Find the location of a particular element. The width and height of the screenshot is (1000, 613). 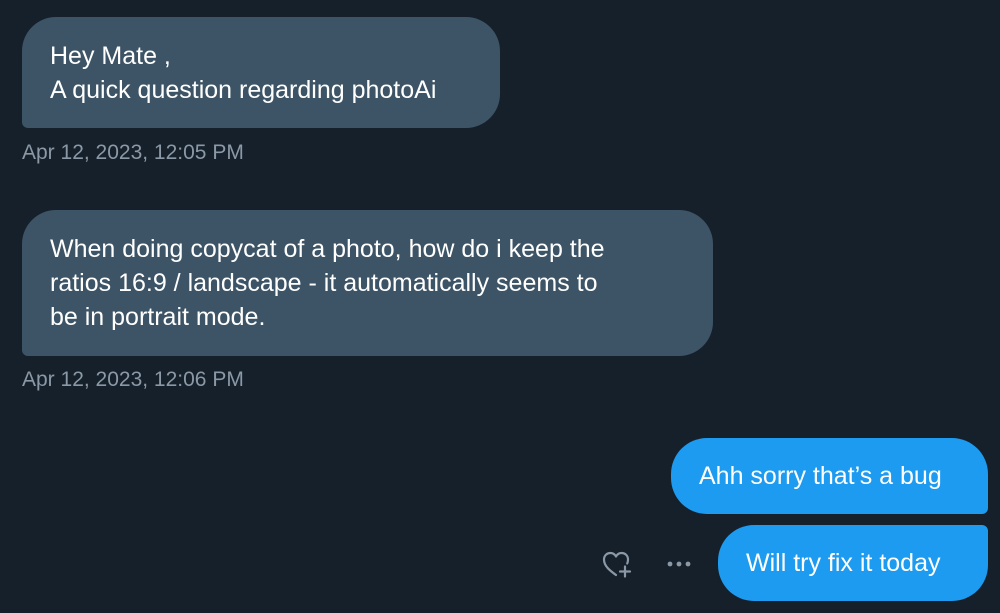

message-bubble-outgoing: Will try fix it today is located at coordinates (853, 563).